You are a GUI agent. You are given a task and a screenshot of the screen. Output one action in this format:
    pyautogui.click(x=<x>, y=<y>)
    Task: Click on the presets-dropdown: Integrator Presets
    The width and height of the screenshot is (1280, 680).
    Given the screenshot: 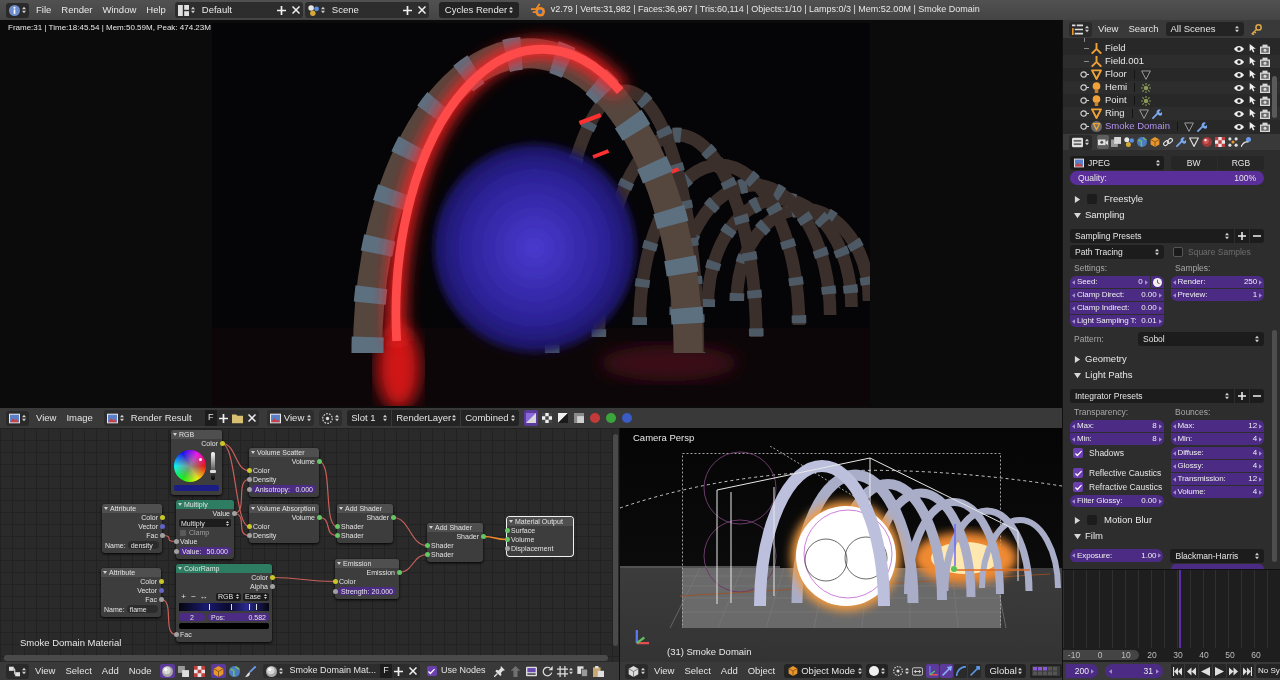 What is the action you would take?
    pyautogui.click(x=1152, y=396)
    